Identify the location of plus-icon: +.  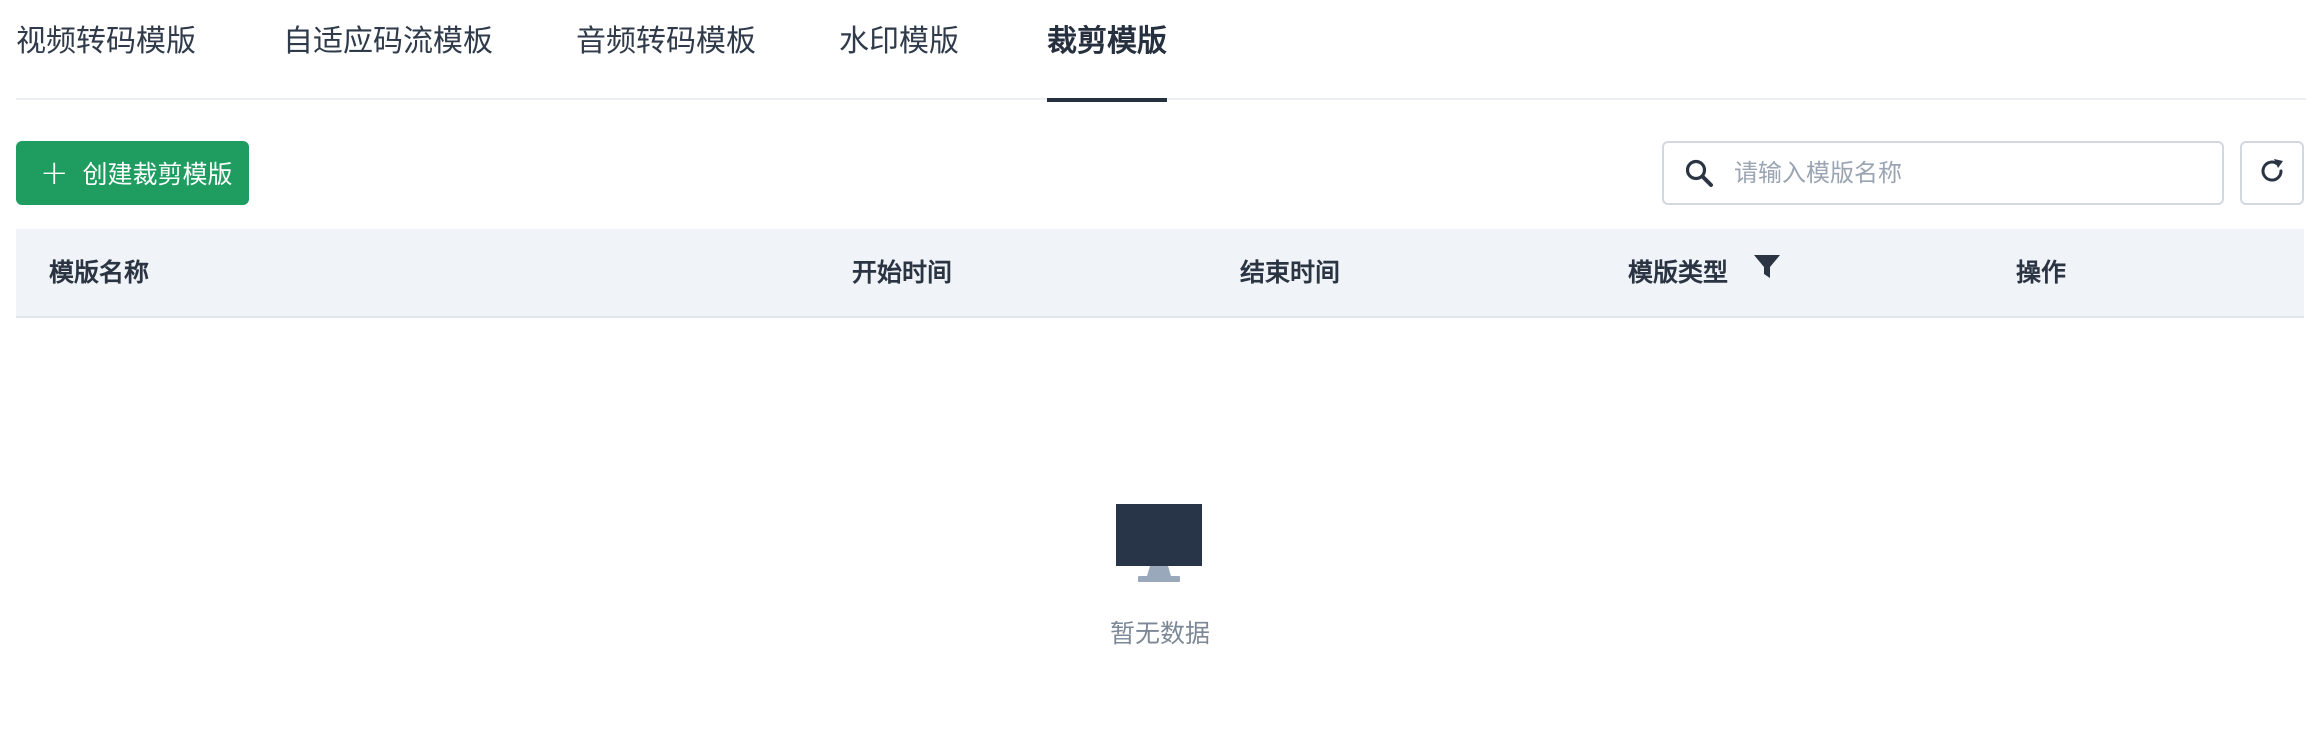
(54, 173).